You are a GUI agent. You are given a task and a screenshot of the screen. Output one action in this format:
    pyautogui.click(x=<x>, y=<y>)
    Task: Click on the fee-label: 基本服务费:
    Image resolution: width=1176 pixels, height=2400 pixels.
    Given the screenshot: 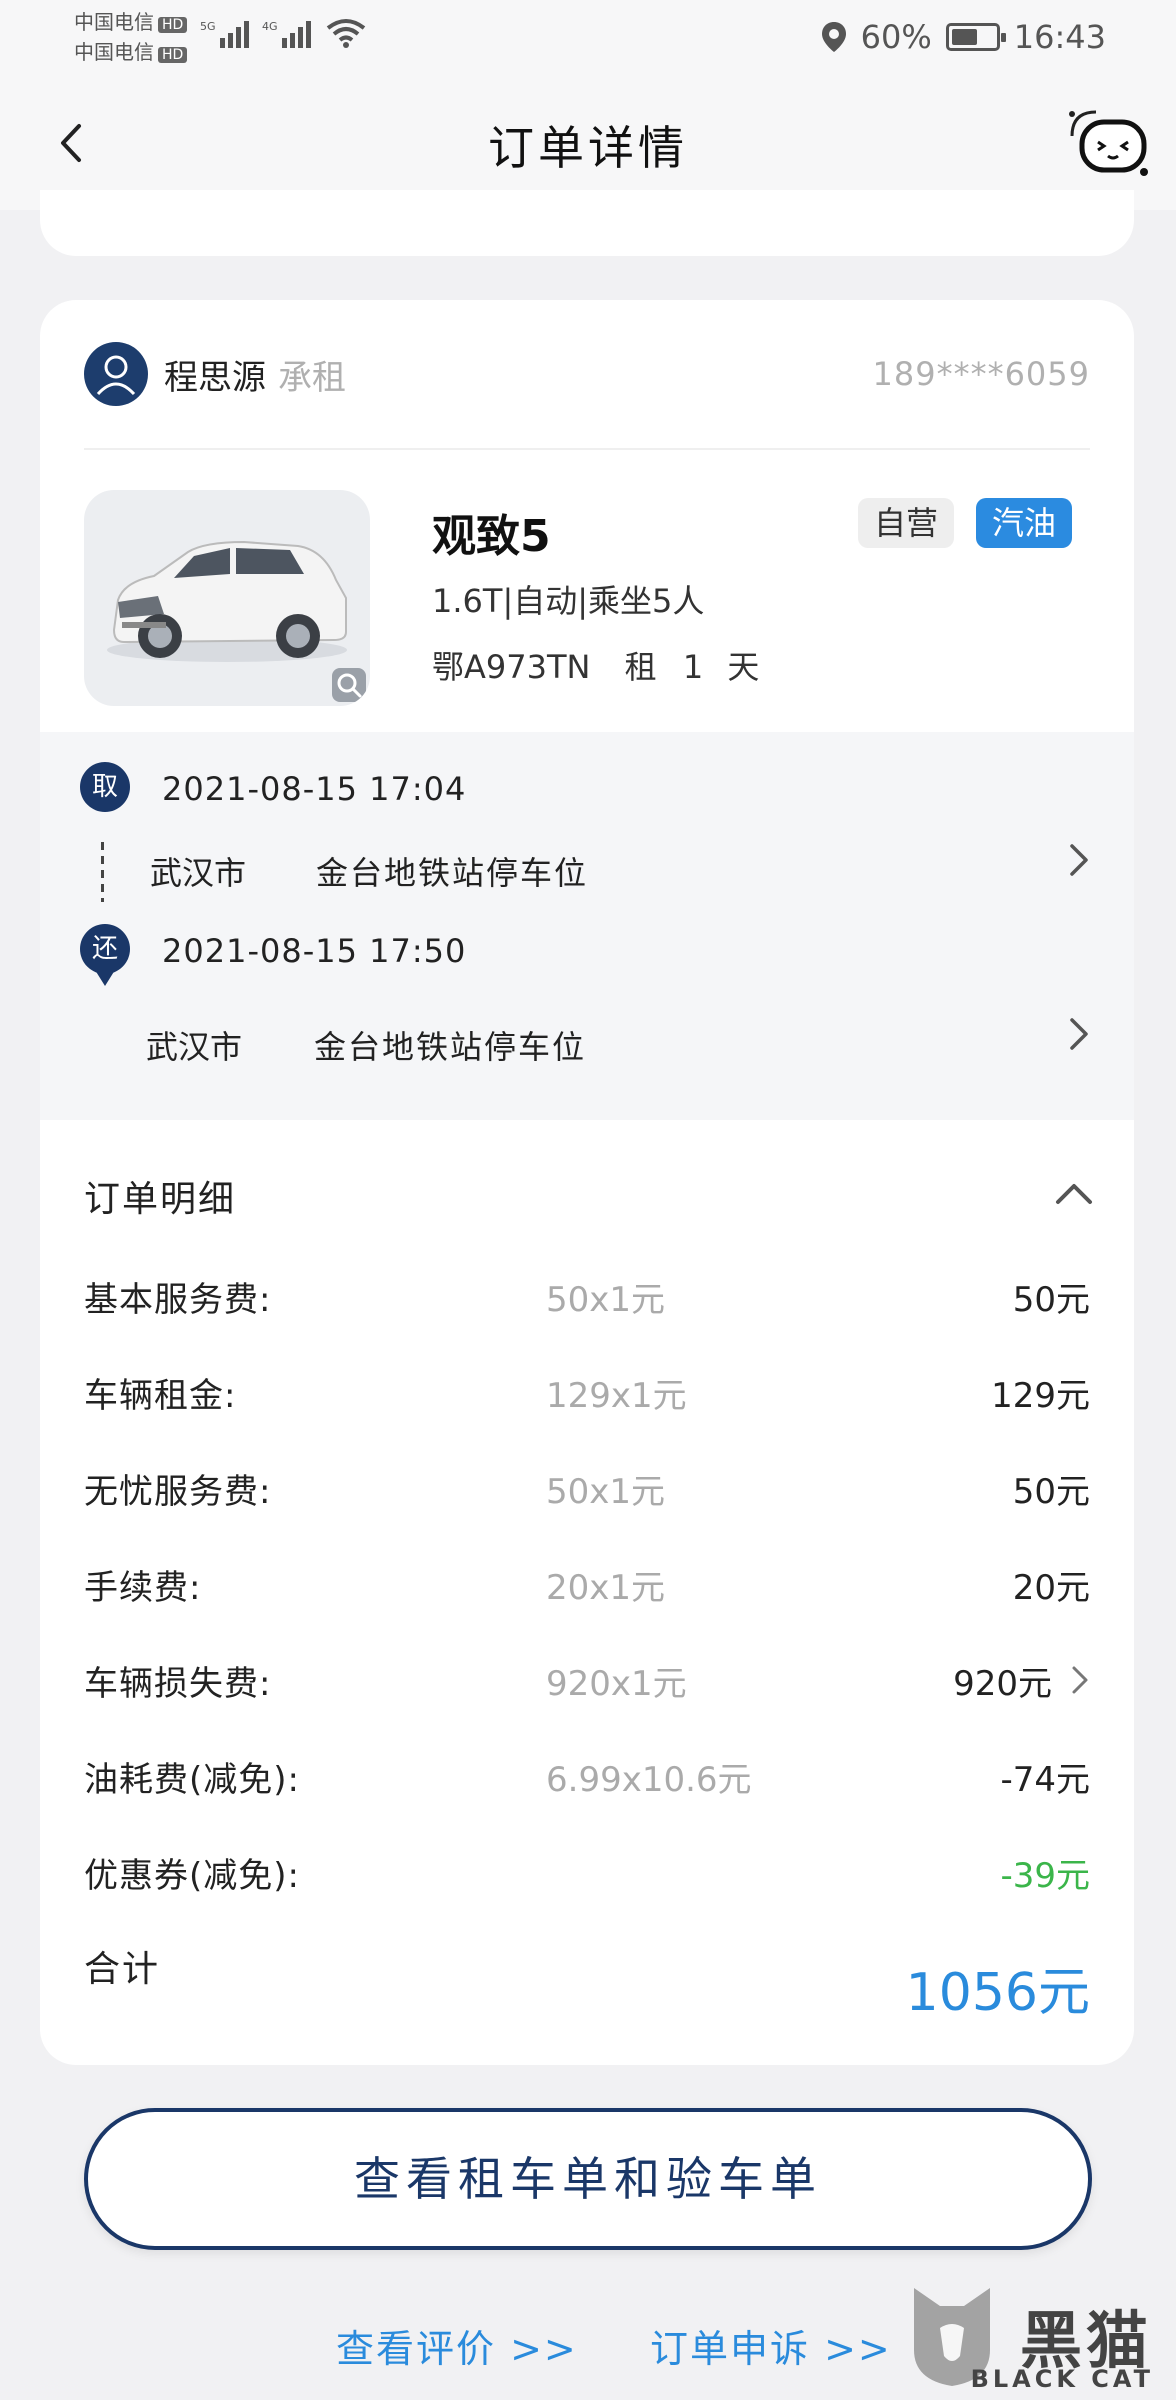 What is the action you would take?
    pyautogui.click(x=178, y=1300)
    